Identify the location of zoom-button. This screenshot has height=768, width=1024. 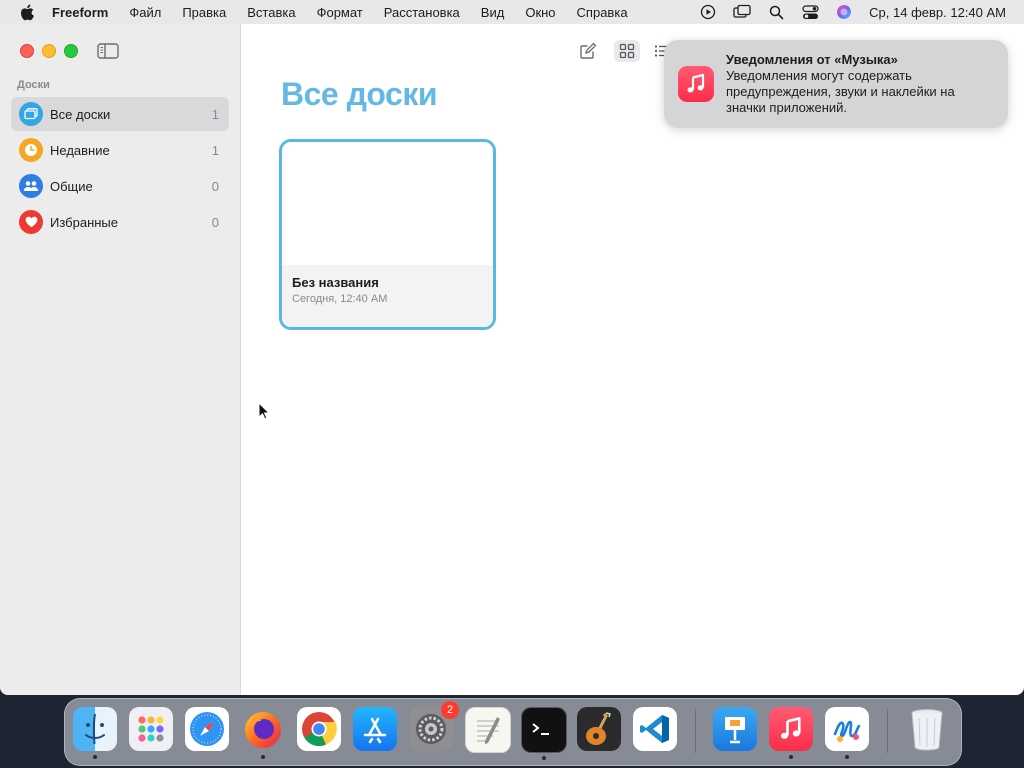
(71, 51).